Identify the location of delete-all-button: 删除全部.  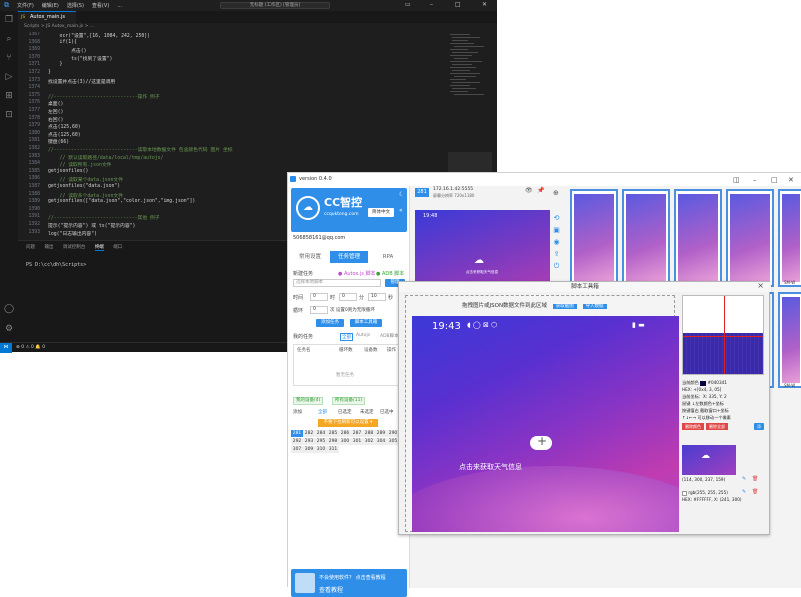
(717, 426).